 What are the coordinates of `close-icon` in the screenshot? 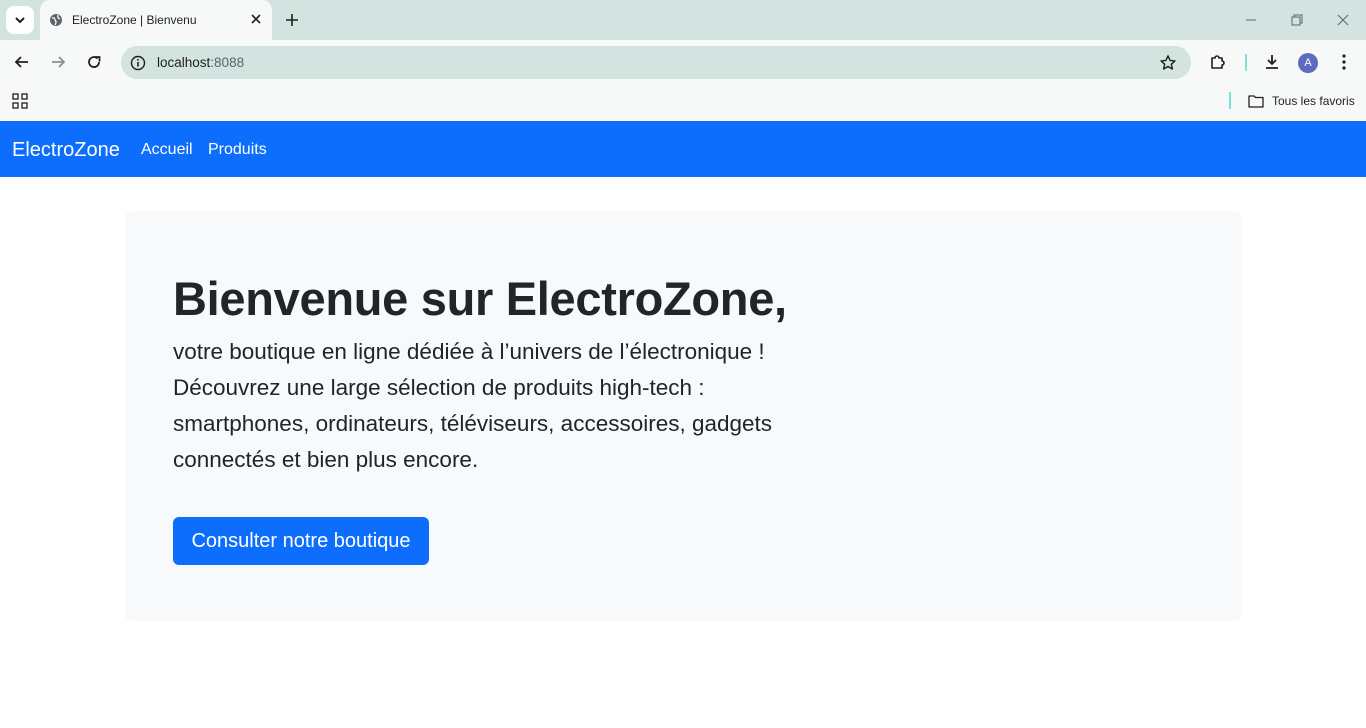 It's located at (256, 19).